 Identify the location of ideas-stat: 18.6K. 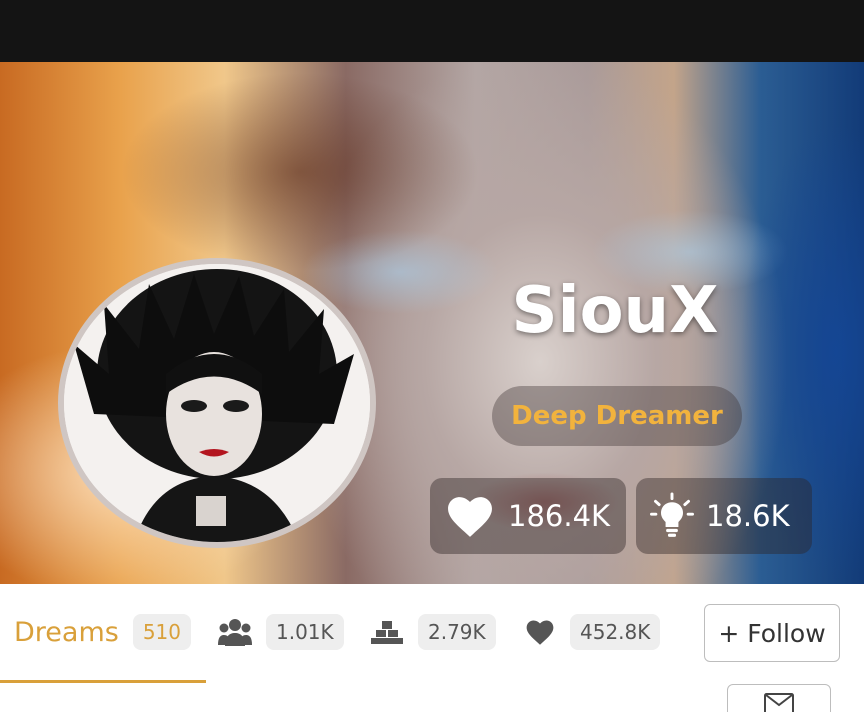
(724, 516).